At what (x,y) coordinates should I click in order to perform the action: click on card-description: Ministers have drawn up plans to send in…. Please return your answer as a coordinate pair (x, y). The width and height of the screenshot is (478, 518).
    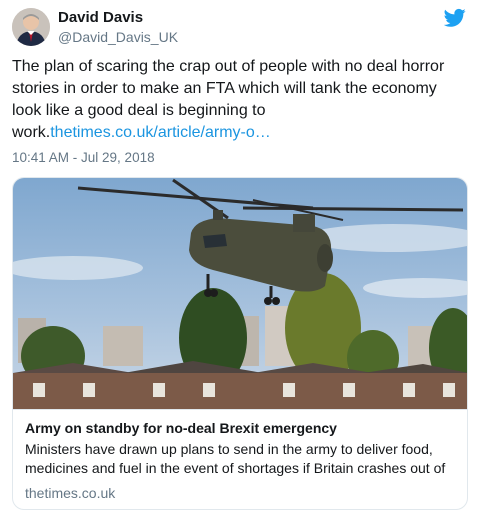
    Looking at the image, I should click on (235, 458).